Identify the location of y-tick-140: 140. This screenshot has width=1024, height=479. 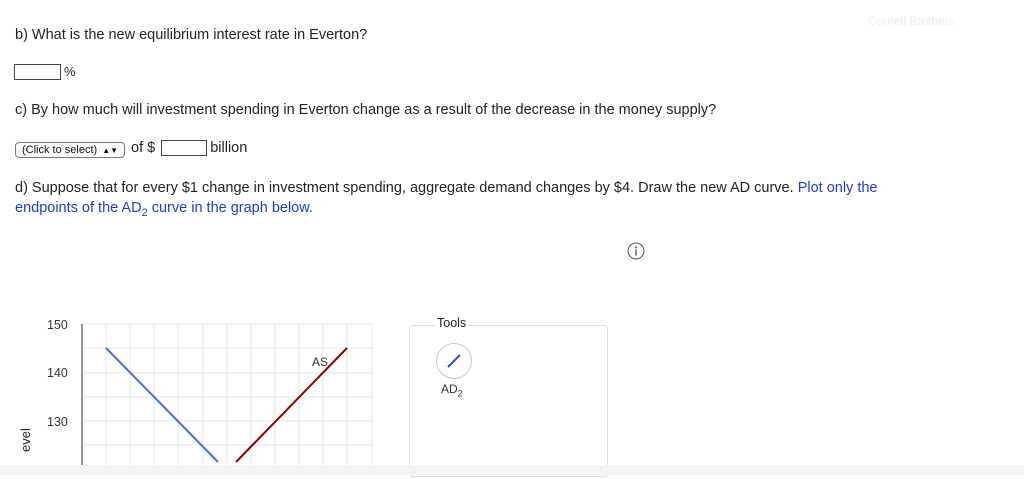
(57, 373).